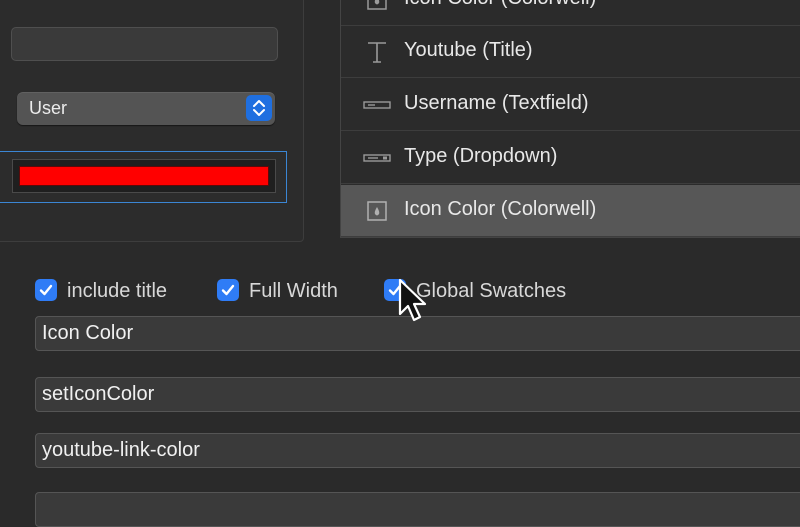  Describe the element at coordinates (417, 509) in the screenshot. I see `fourth-input` at that location.